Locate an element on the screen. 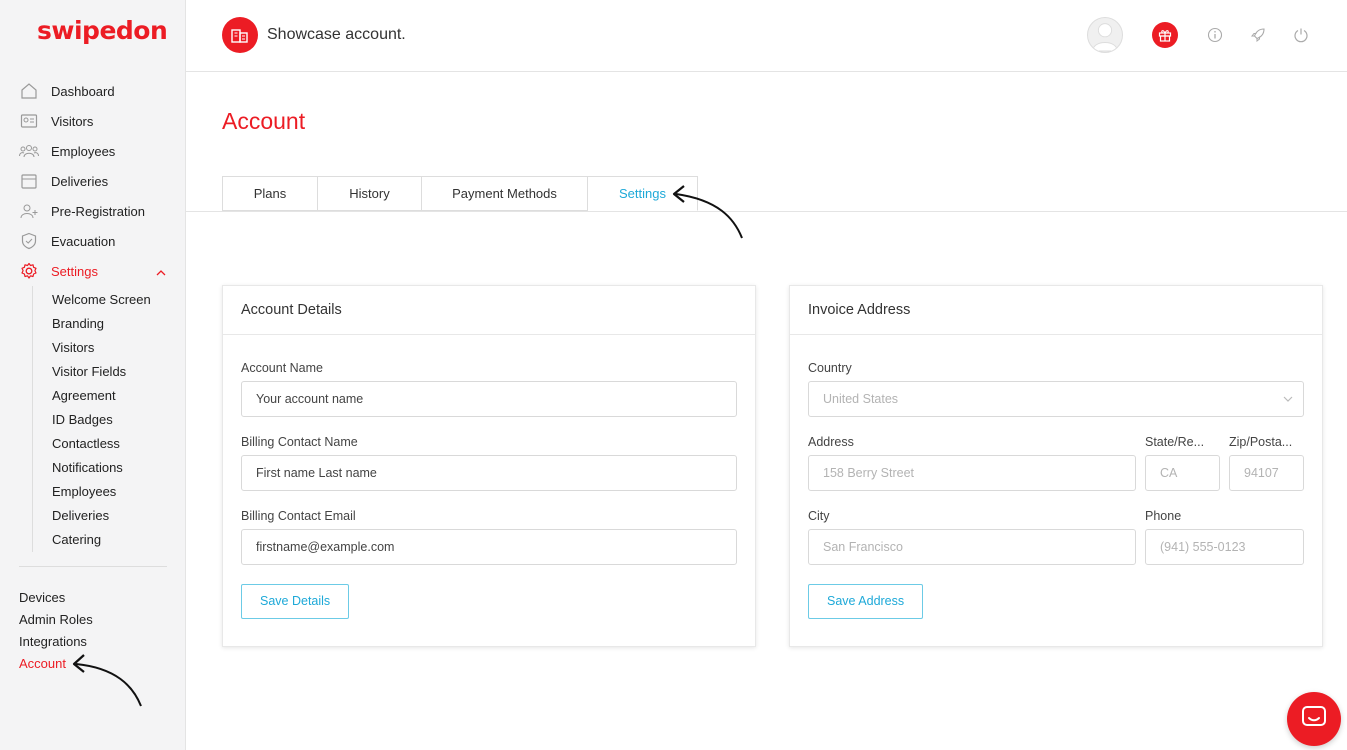 The width and height of the screenshot is (1347, 750). subnav-item-contactless: Contactless is located at coordinates (109, 444).